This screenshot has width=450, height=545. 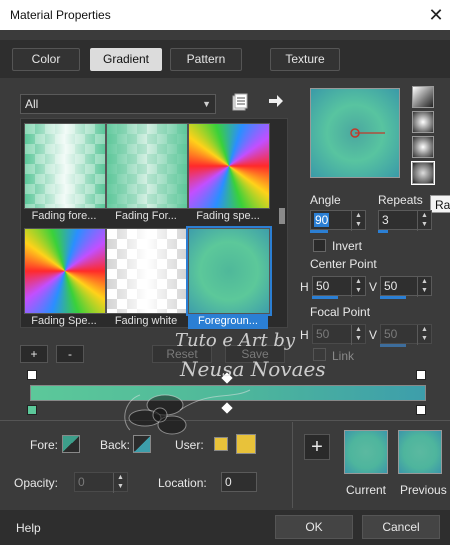 I want to click on location-field: 0, so click(x=239, y=482).